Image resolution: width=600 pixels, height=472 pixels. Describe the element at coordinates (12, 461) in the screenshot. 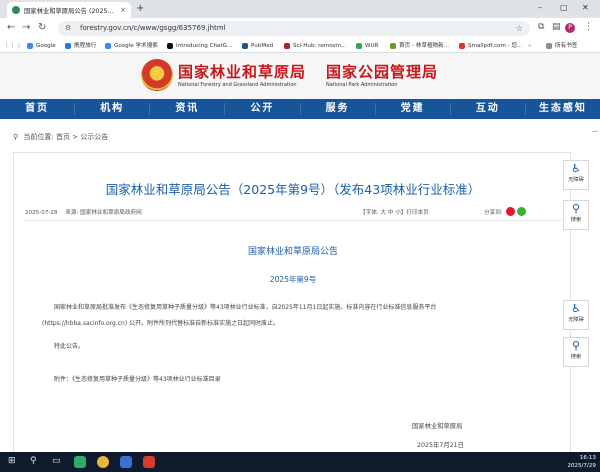

I see `windows-start-icon: ⊞` at that location.